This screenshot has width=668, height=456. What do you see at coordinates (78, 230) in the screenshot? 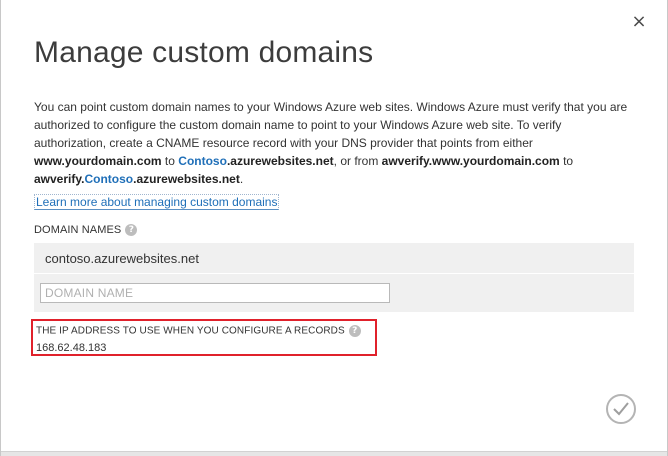
I see `domain-names-label-text: DOMAIN NAMES` at bounding box center [78, 230].